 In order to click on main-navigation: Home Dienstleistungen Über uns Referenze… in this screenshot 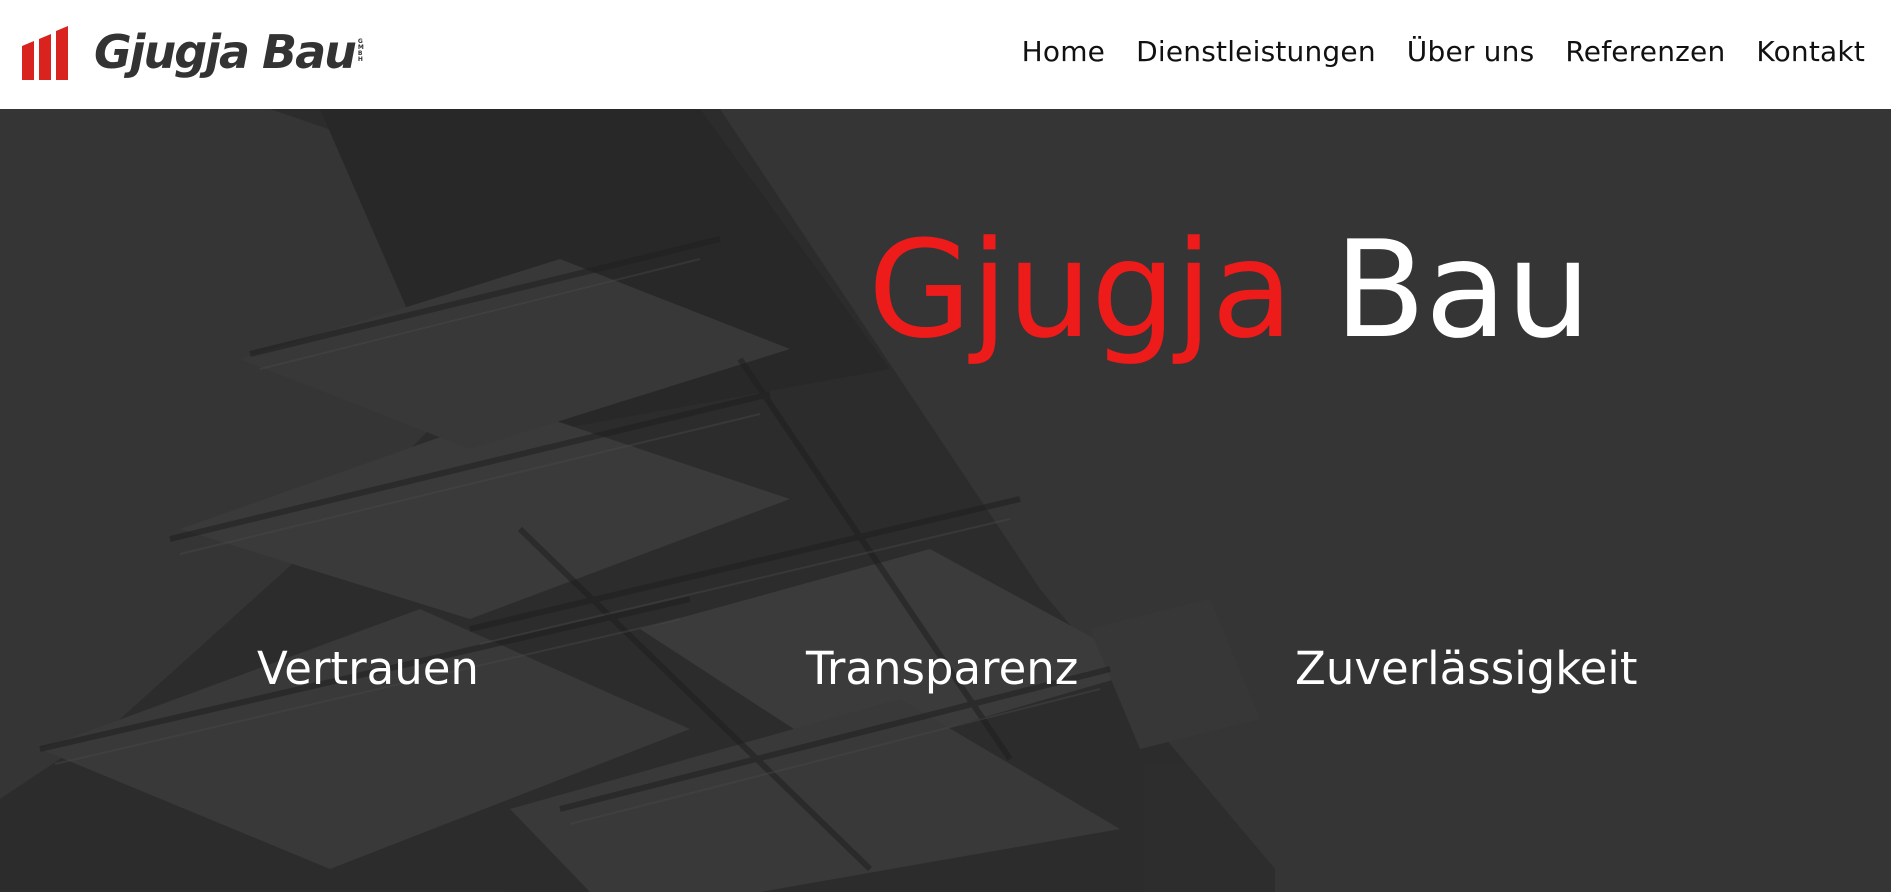, I will do `click(1443, 52)`.